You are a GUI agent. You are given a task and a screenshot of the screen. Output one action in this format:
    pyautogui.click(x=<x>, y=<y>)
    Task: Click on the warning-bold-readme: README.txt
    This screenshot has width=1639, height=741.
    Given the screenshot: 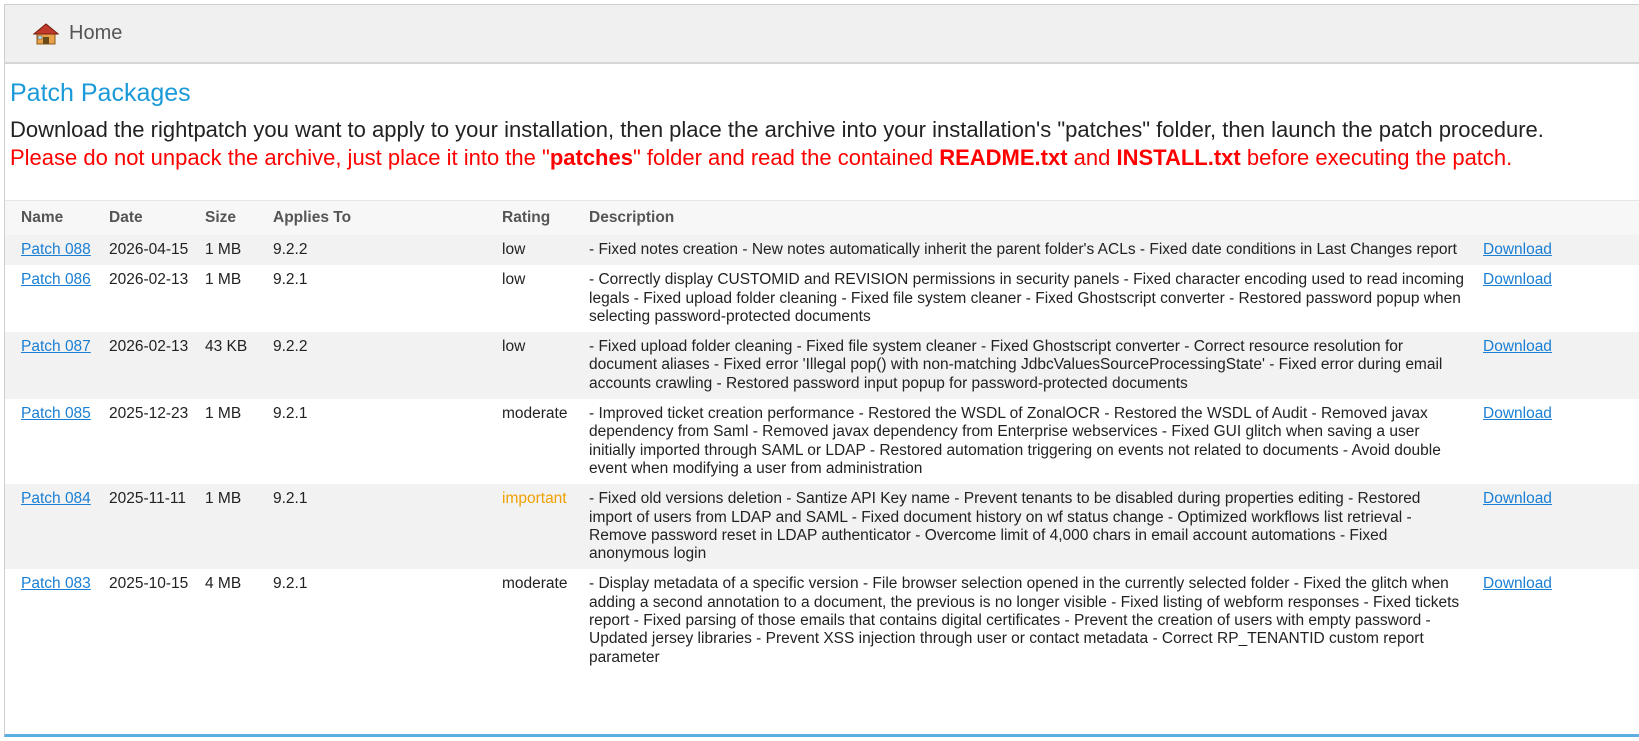 What is the action you would take?
    pyautogui.click(x=1003, y=157)
    